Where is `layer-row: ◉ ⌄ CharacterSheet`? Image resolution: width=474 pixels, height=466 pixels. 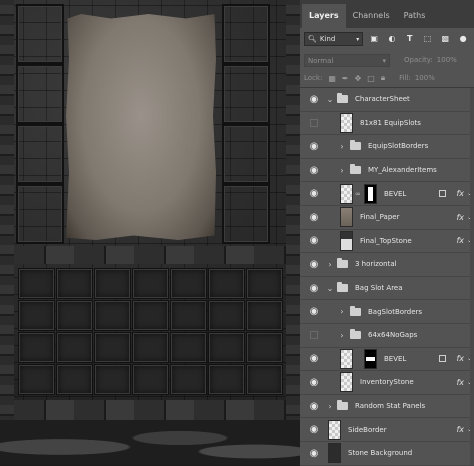 layer-row: ◉ ⌄ CharacterSheet is located at coordinates (387, 100).